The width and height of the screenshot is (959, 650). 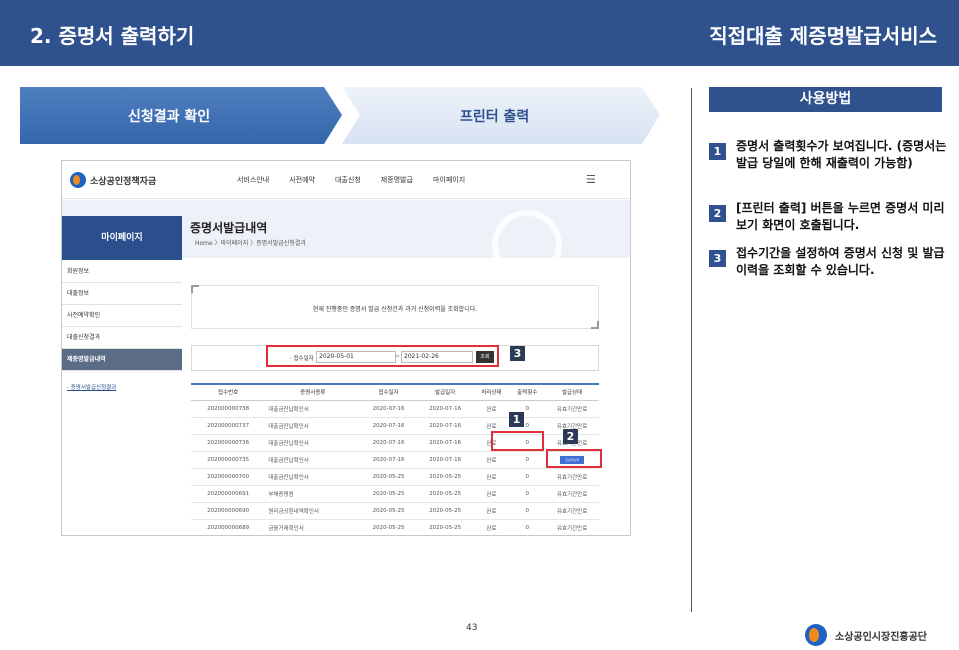 What do you see at coordinates (122, 238) in the screenshot?
I see `sidebar-header: 마이페이지` at bounding box center [122, 238].